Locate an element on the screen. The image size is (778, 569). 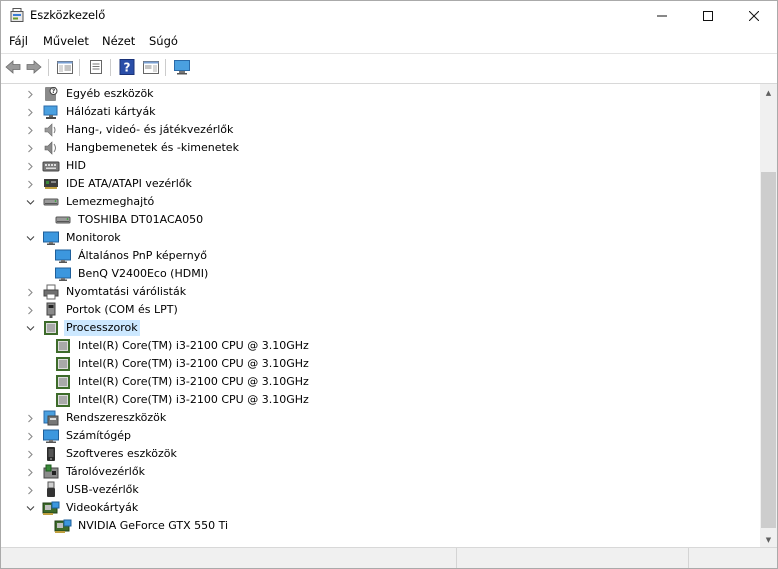
toolbar-separator is located at coordinates (48, 67).